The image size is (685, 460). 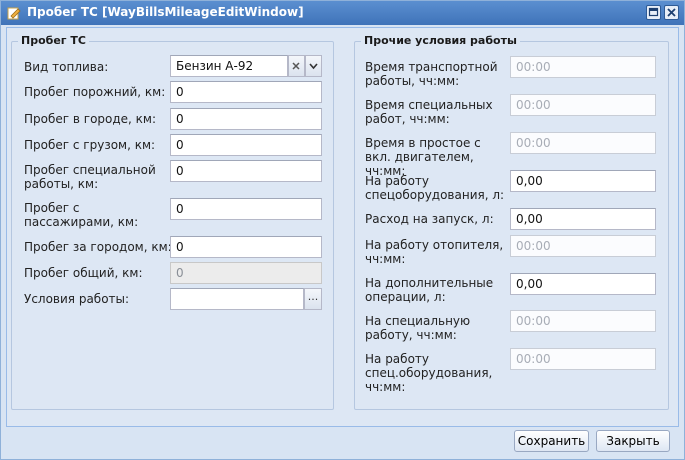 What do you see at coordinates (246, 92) in the screenshot?
I see `empty-mileage-input: 0` at bounding box center [246, 92].